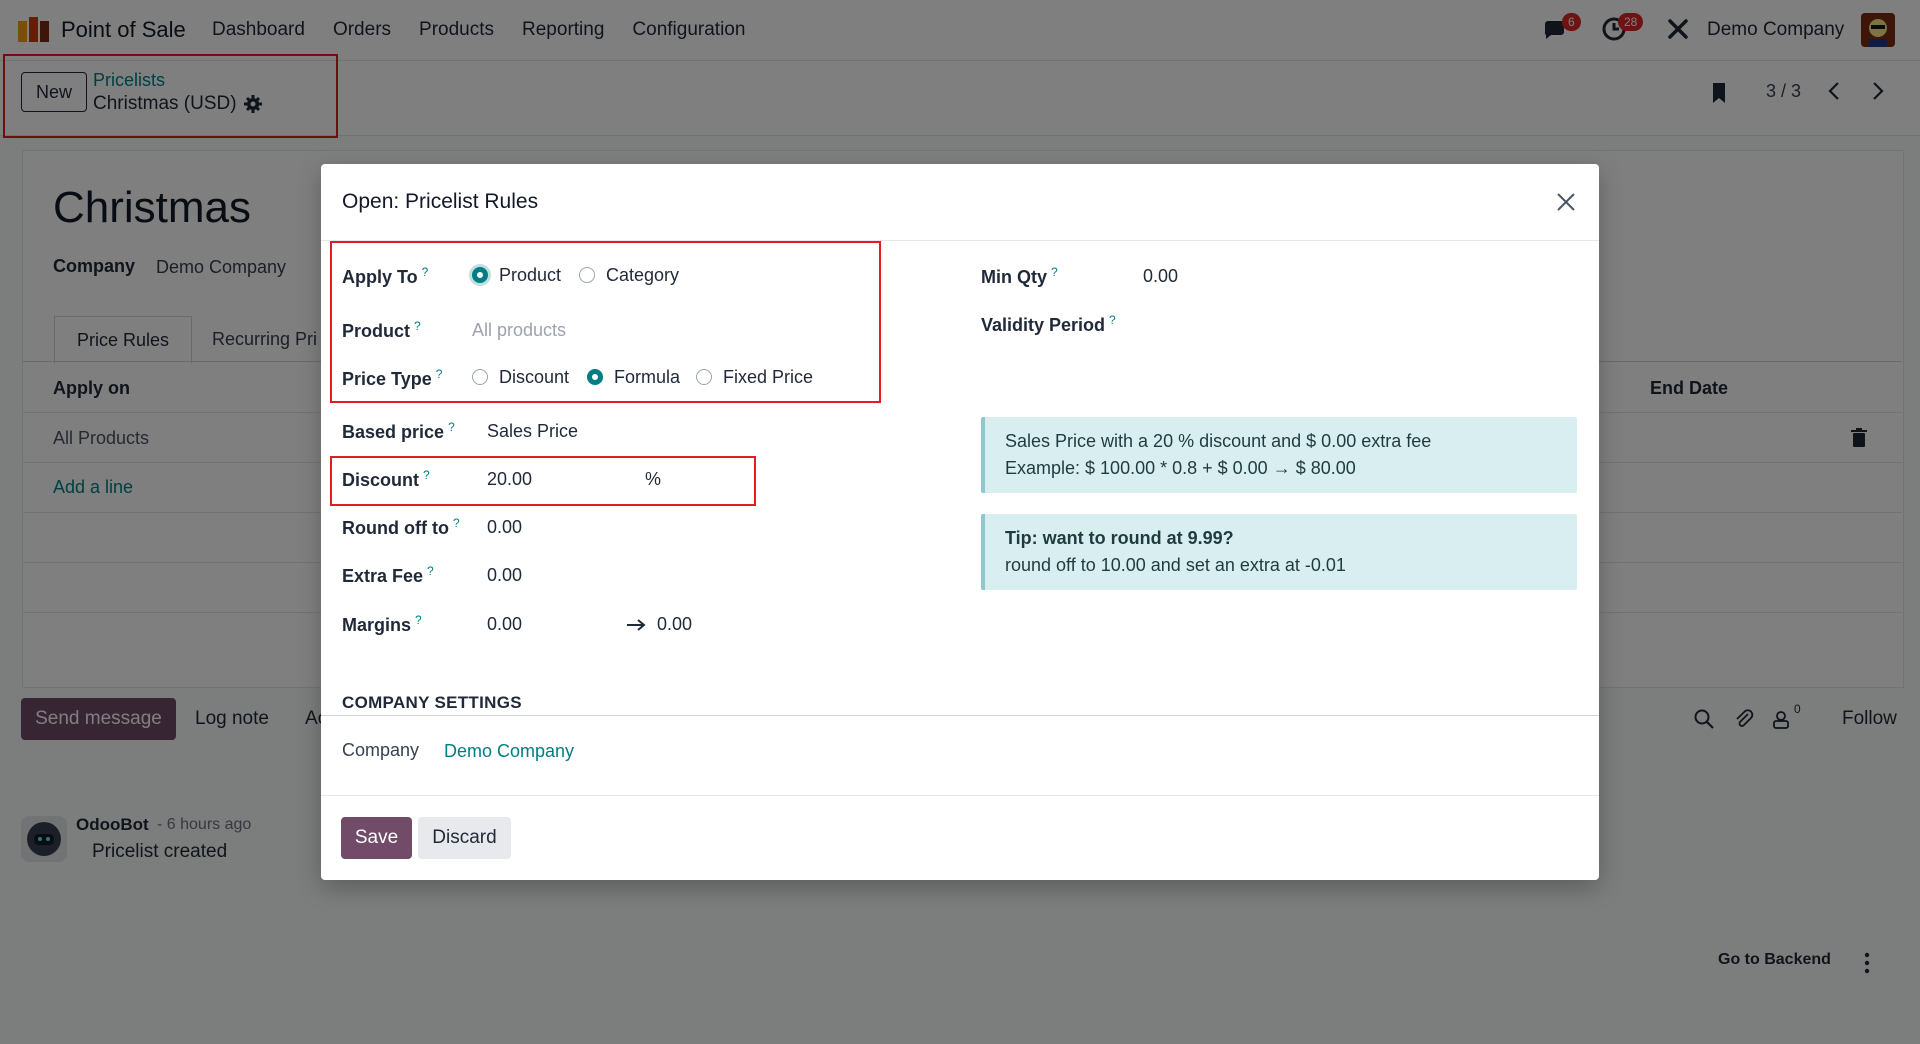 Image resolution: width=1920 pixels, height=1044 pixels. I want to click on company-settings-value: Demo Company, so click(509, 751).